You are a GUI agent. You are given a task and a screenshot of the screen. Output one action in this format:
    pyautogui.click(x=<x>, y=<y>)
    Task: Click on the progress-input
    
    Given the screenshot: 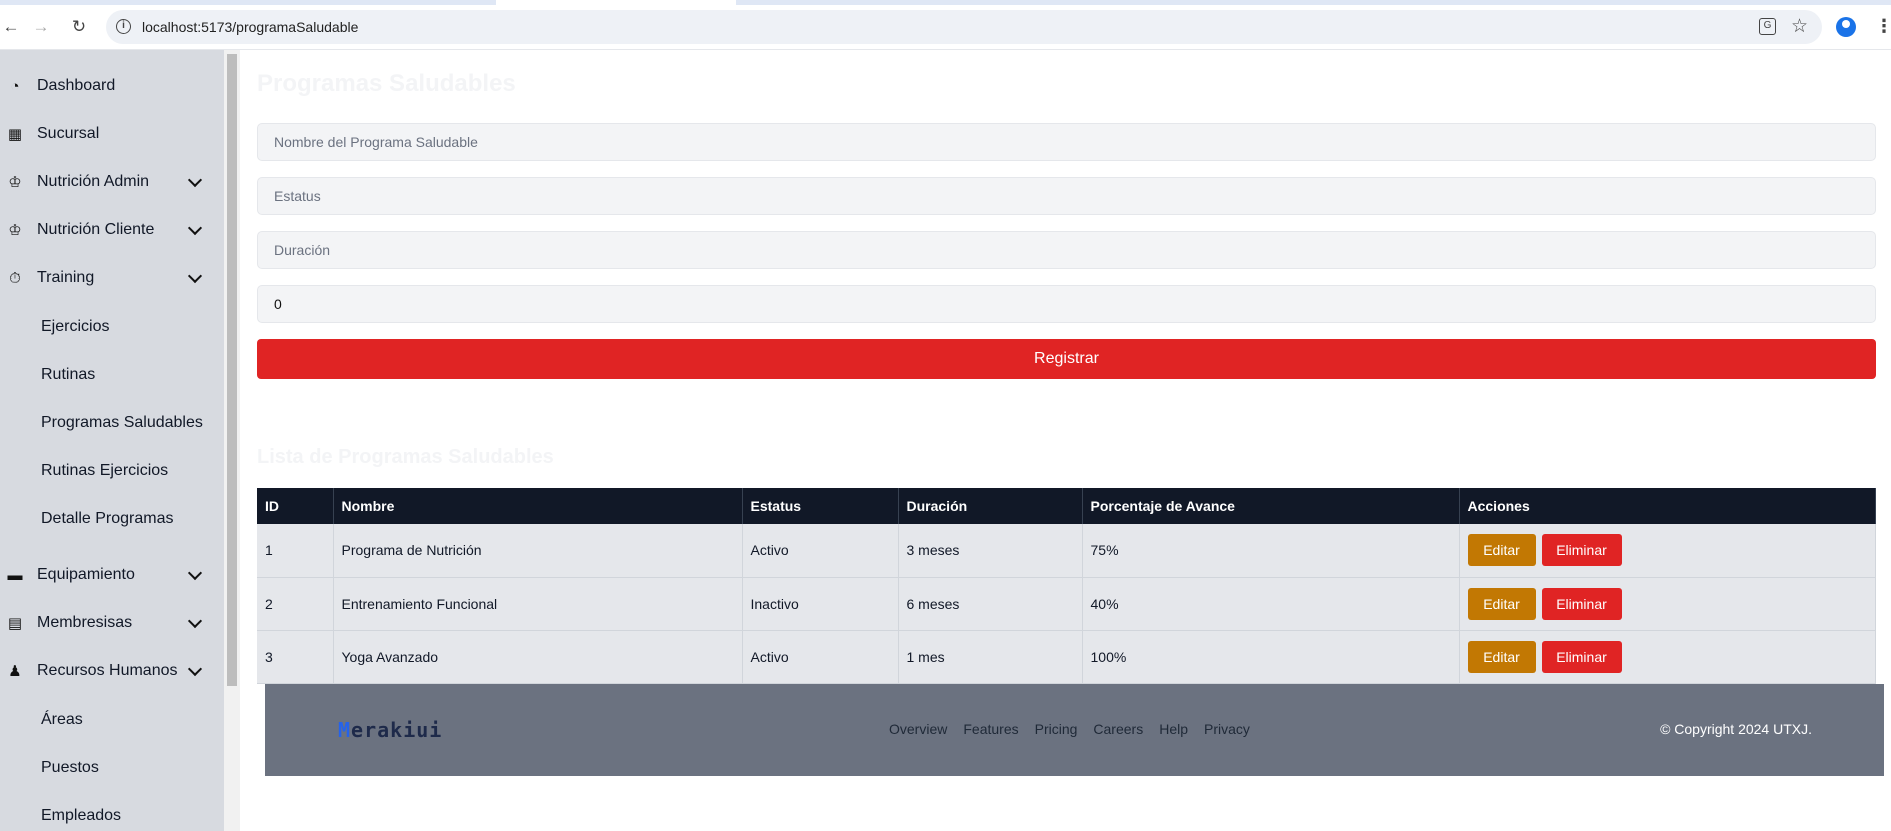 What is the action you would take?
    pyautogui.click(x=1066, y=304)
    